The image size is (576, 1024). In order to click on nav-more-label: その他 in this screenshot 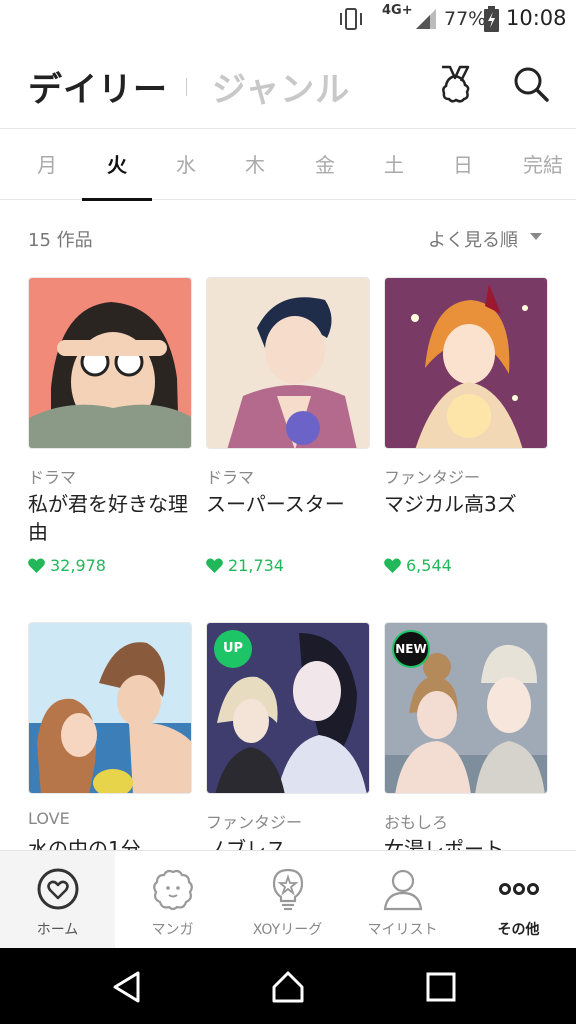, I will do `click(518, 930)`.